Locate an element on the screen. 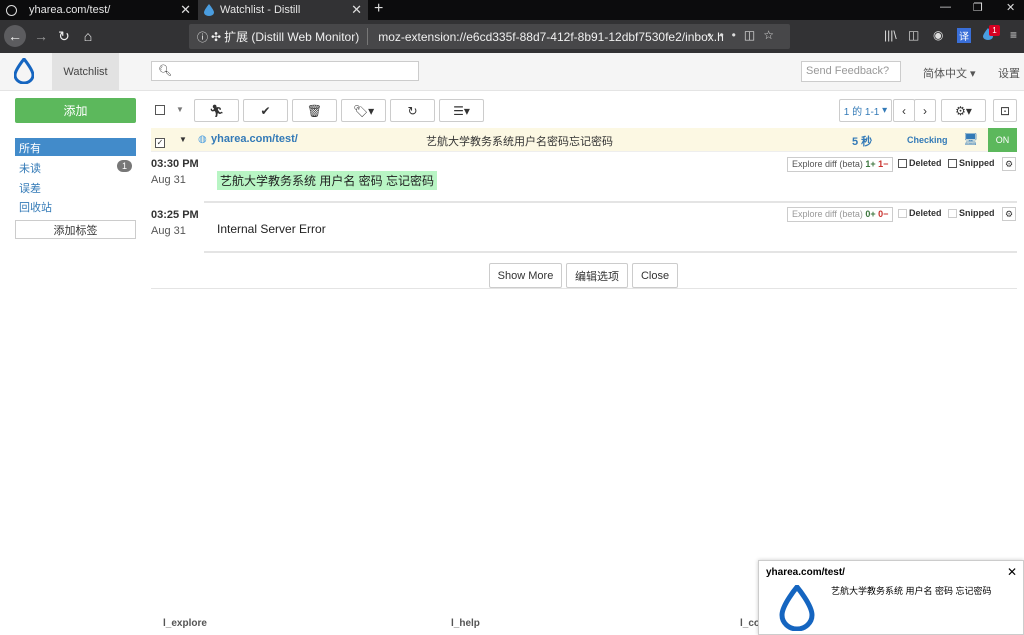 The image size is (1024, 635). restore-icon: ❐ is located at coordinates (978, 7).